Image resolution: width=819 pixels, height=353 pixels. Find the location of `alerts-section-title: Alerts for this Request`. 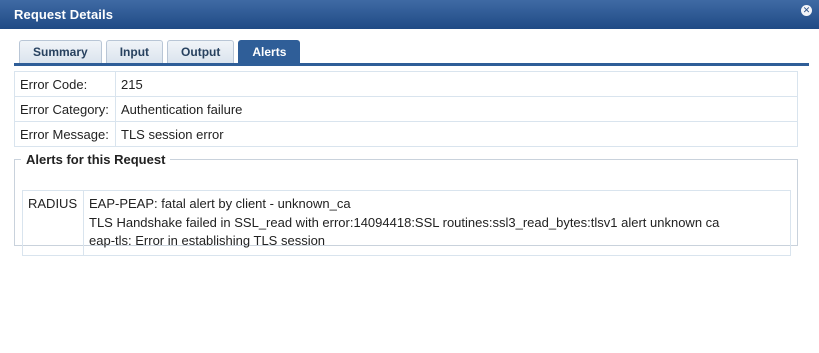

alerts-section-title: Alerts for this Request is located at coordinates (96, 159).